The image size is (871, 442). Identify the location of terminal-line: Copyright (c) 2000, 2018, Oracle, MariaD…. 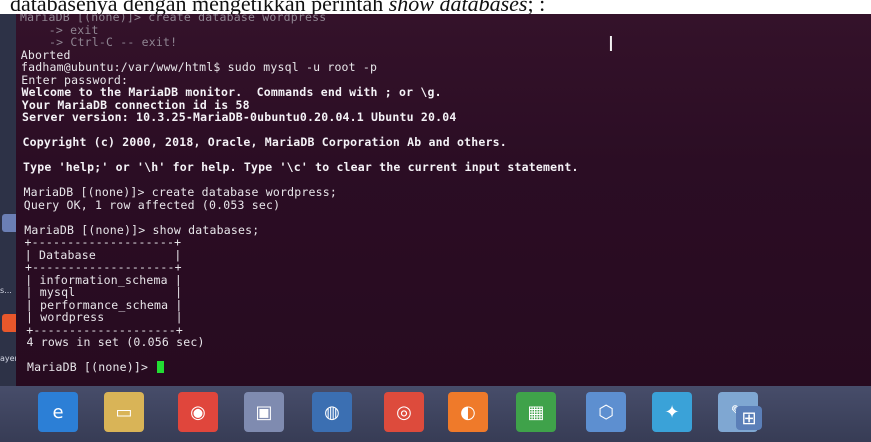
(264, 142).